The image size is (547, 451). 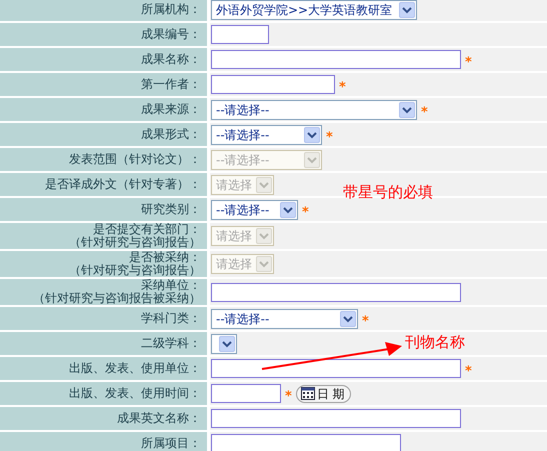 What do you see at coordinates (147, 229) in the screenshot?
I see `field-label: 是否提交有关部门：` at bounding box center [147, 229].